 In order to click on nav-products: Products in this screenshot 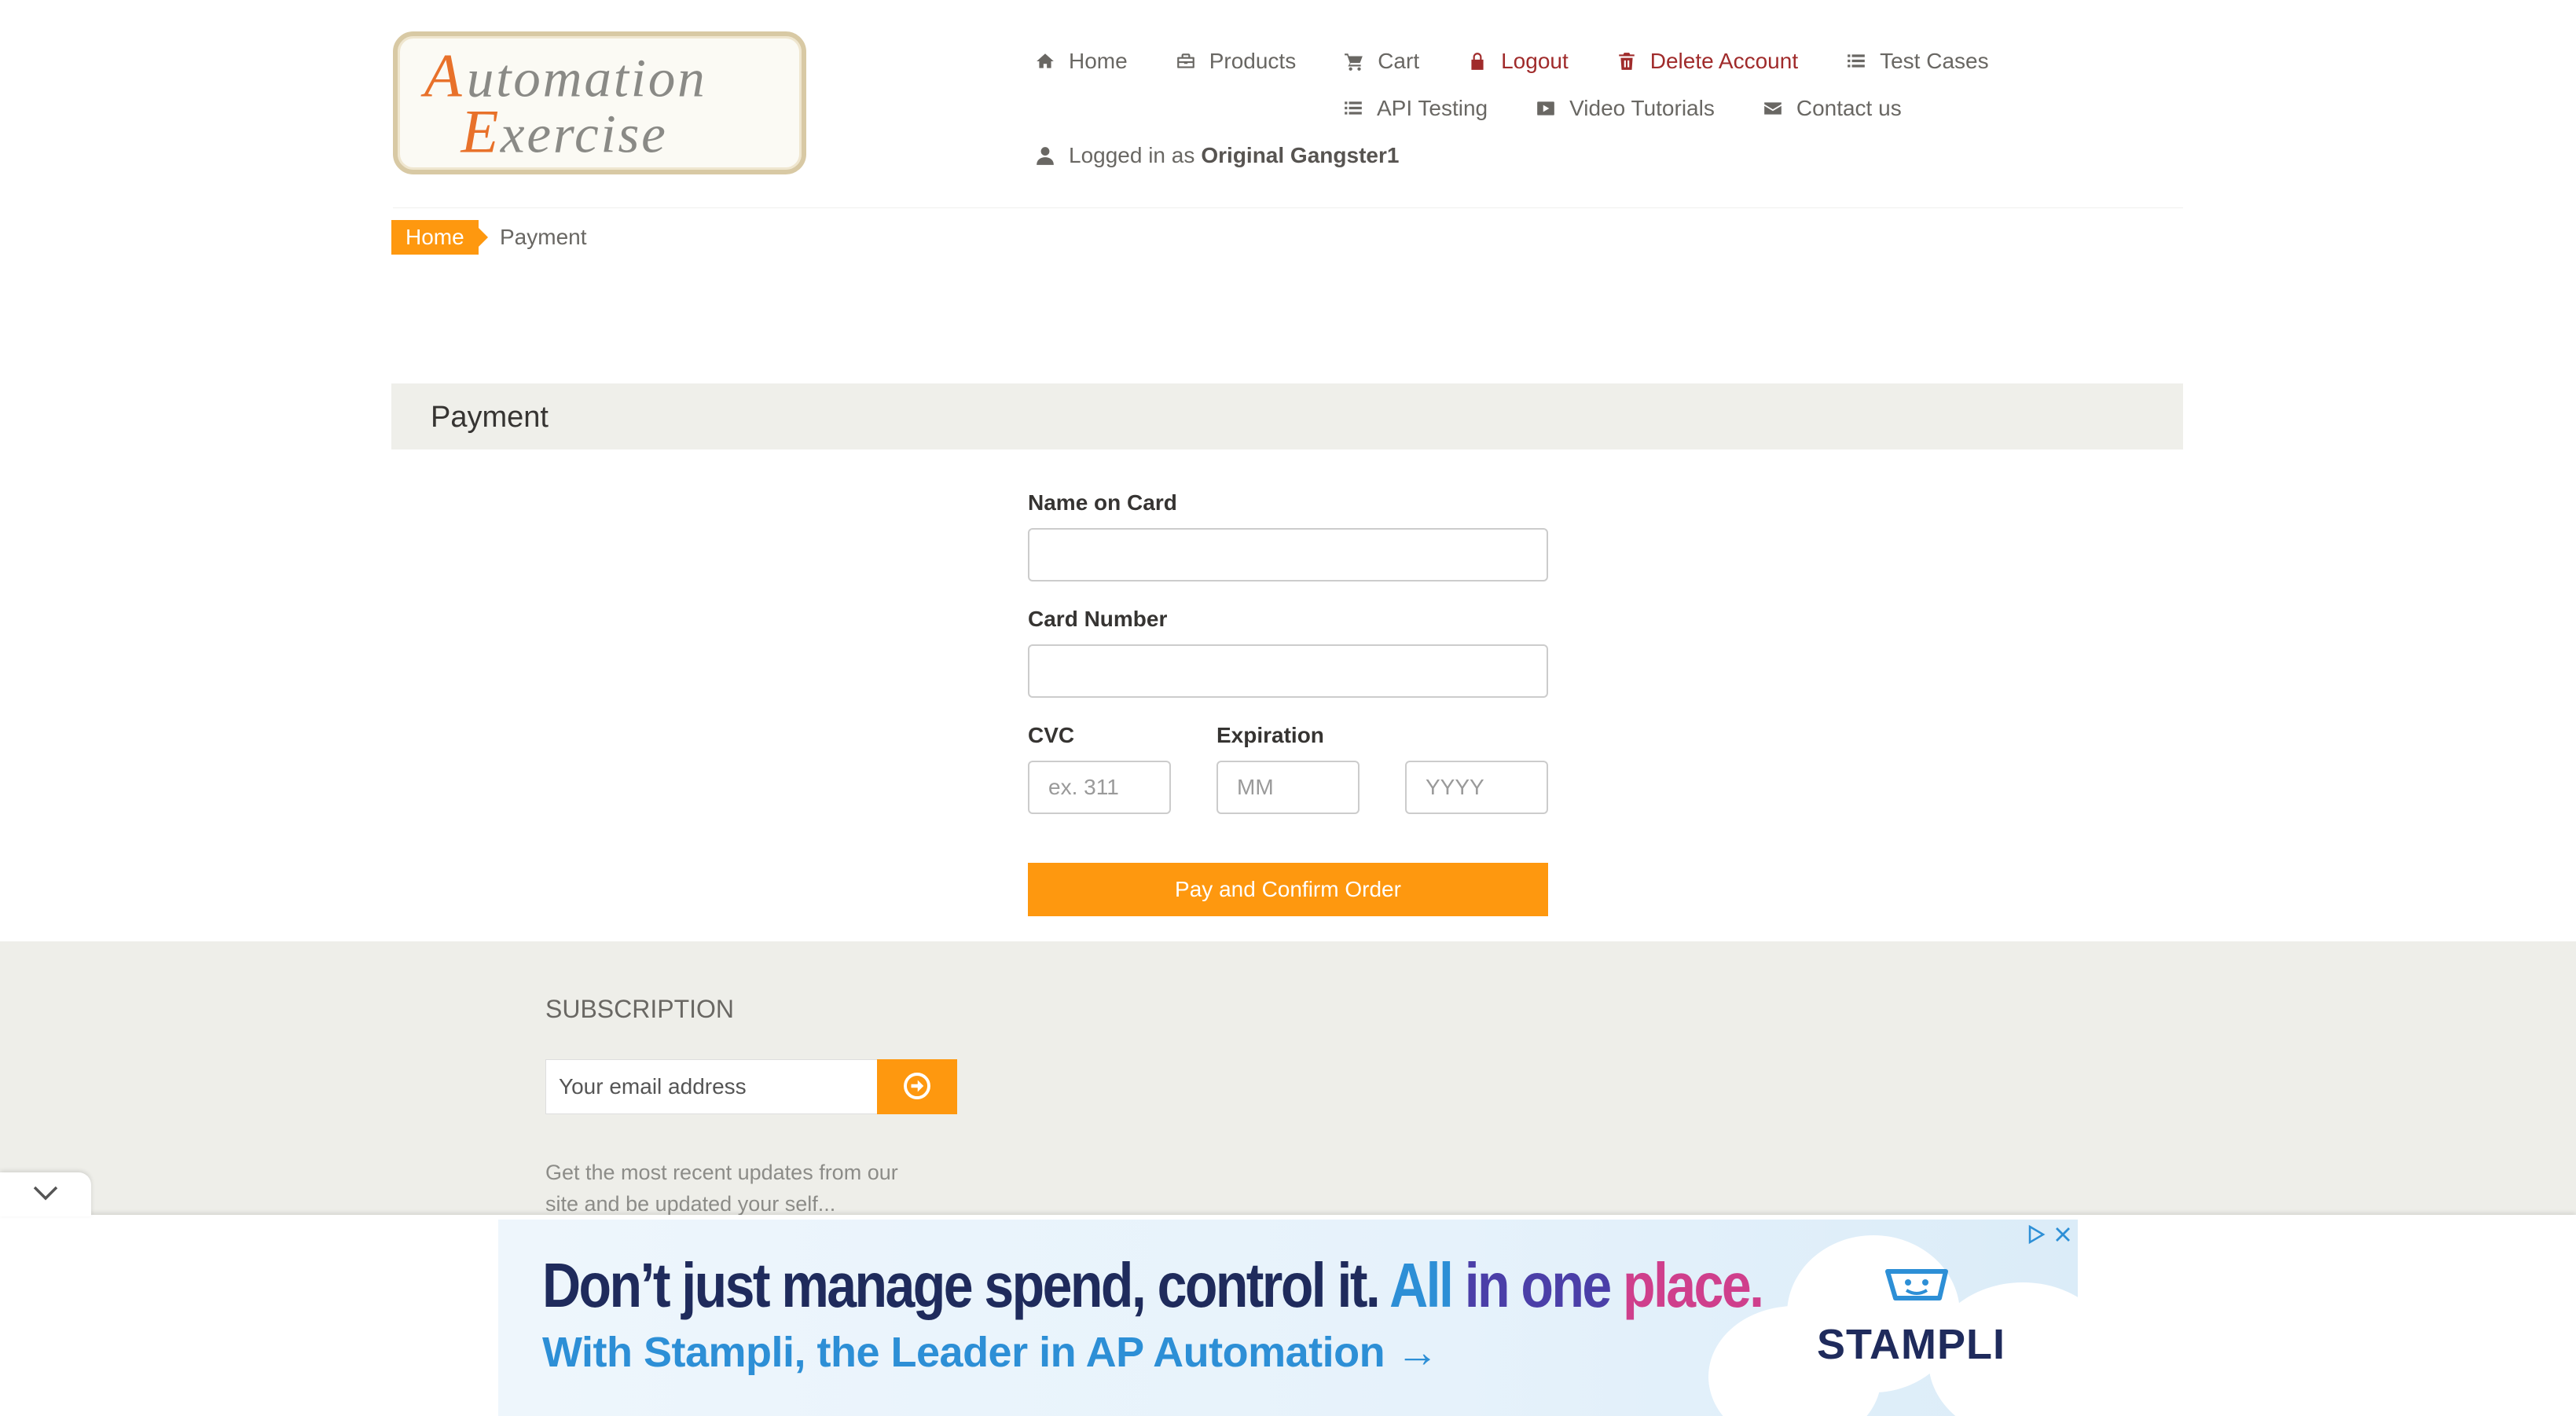, I will do `click(1236, 61)`.